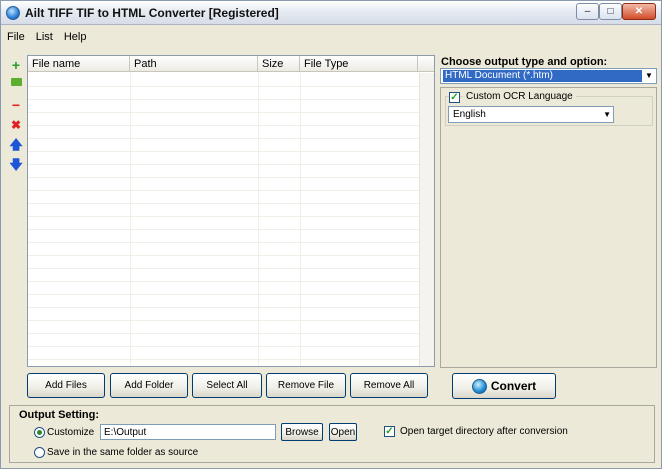 The width and height of the screenshot is (662, 469). What do you see at coordinates (75, 37) in the screenshot?
I see `menu-help: Help` at bounding box center [75, 37].